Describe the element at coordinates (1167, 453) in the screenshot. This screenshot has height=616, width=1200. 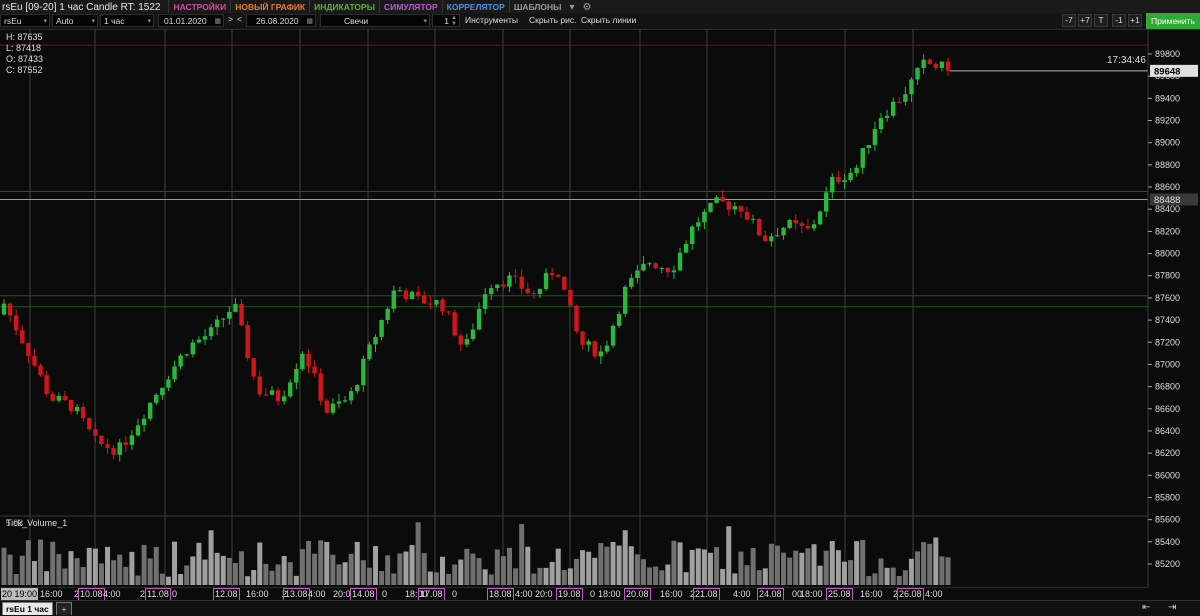
I see `price-tick-label: 86200` at that location.